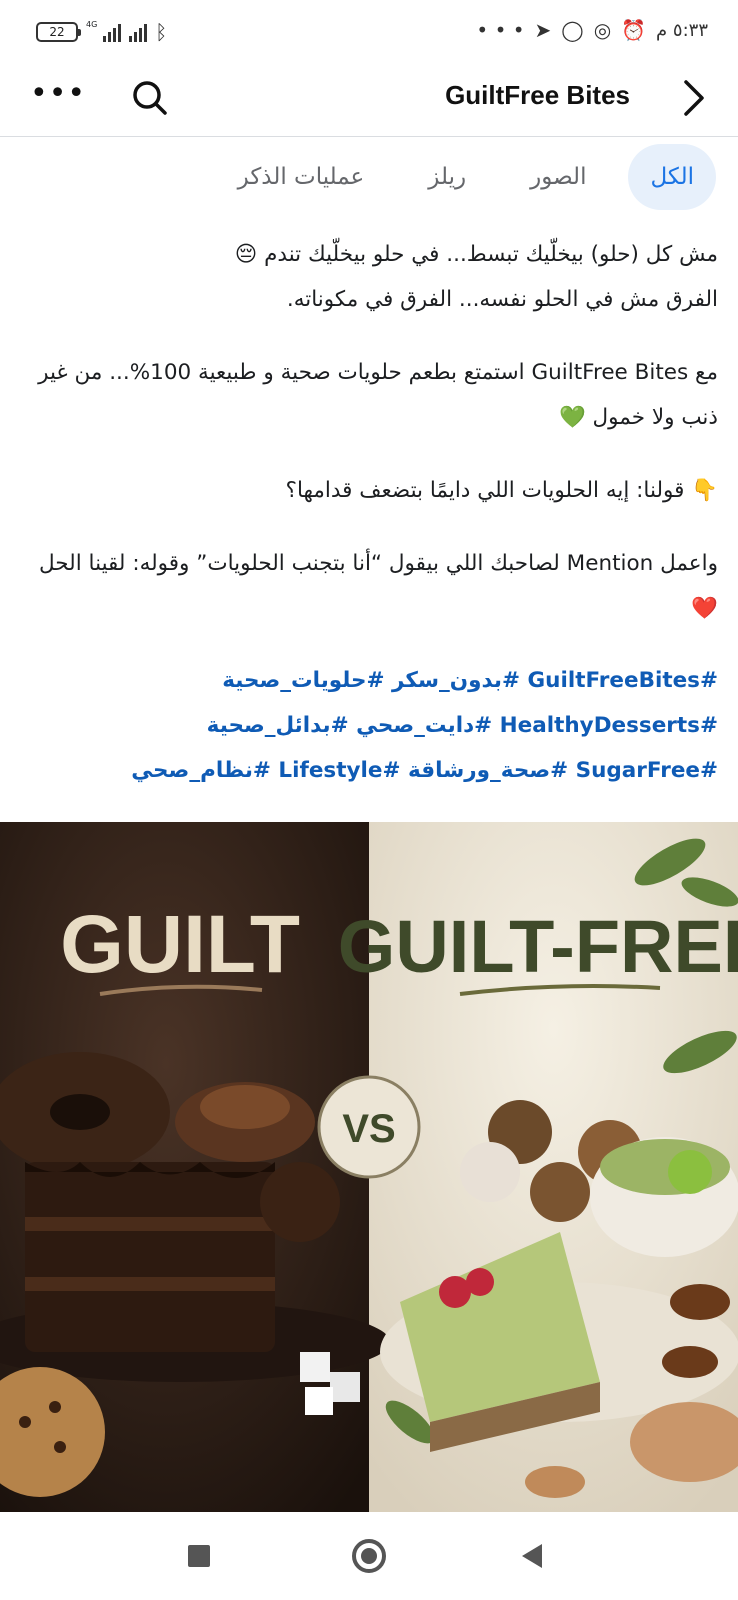 Image resolution: width=738 pixels, height=1600 pixels. What do you see at coordinates (558, 177) in the screenshot?
I see `tab-photos: الصور` at bounding box center [558, 177].